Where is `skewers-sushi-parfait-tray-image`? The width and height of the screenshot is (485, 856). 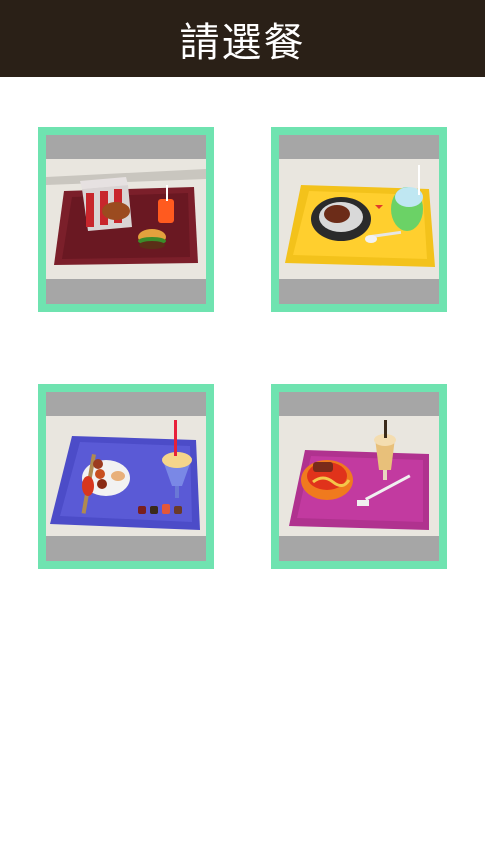 skewers-sushi-parfait-tray-image is located at coordinates (126, 476).